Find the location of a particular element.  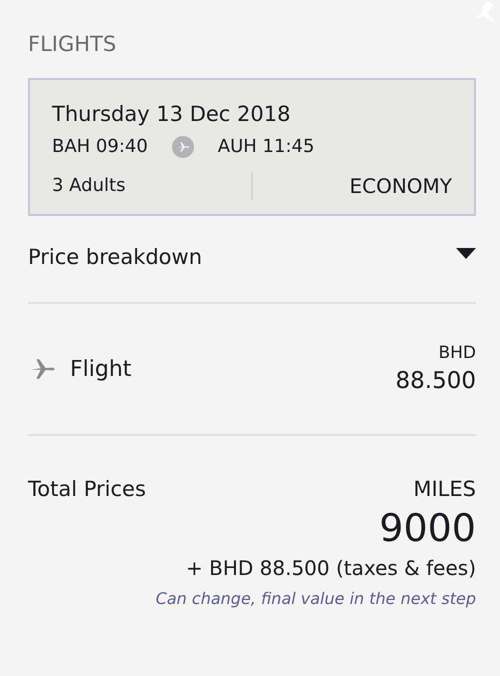

passenger-count: 3 Adults is located at coordinates (152, 186).